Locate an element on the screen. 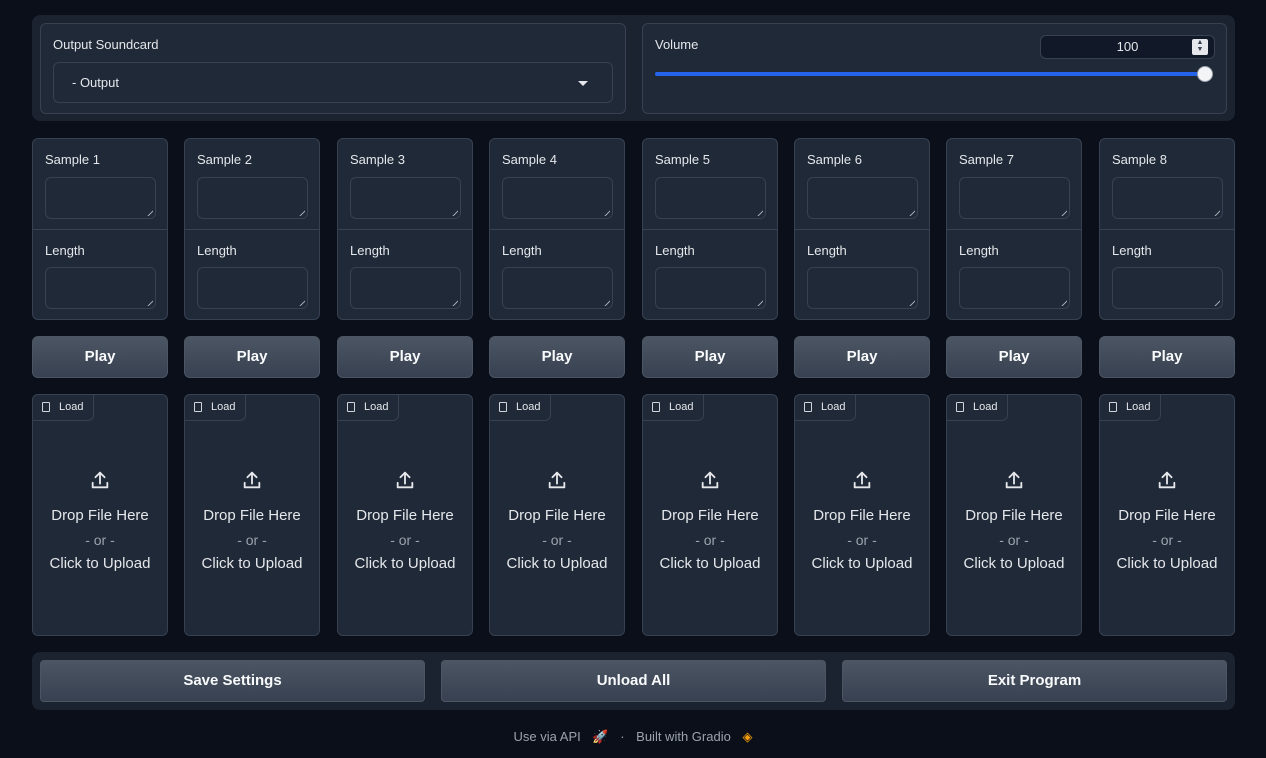 The height and width of the screenshot is (758, 1266). volume-number-input: 100 ▲ ▼ is located at coordinates (1127, 47).